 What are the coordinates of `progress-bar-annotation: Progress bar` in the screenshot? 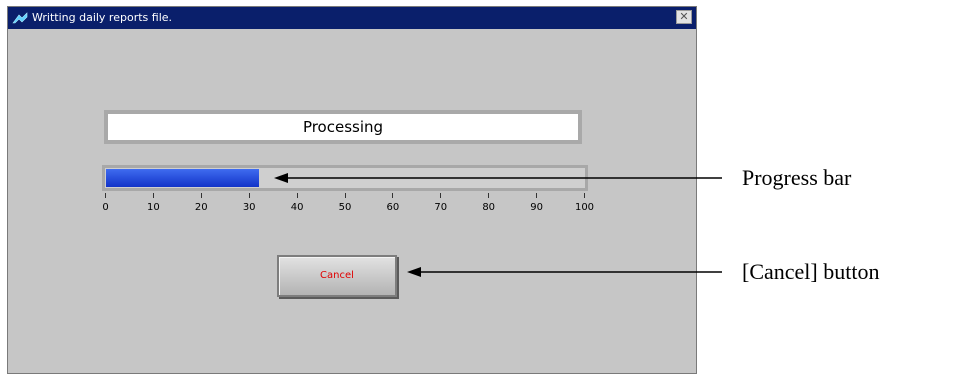 It's located at (797, 177).